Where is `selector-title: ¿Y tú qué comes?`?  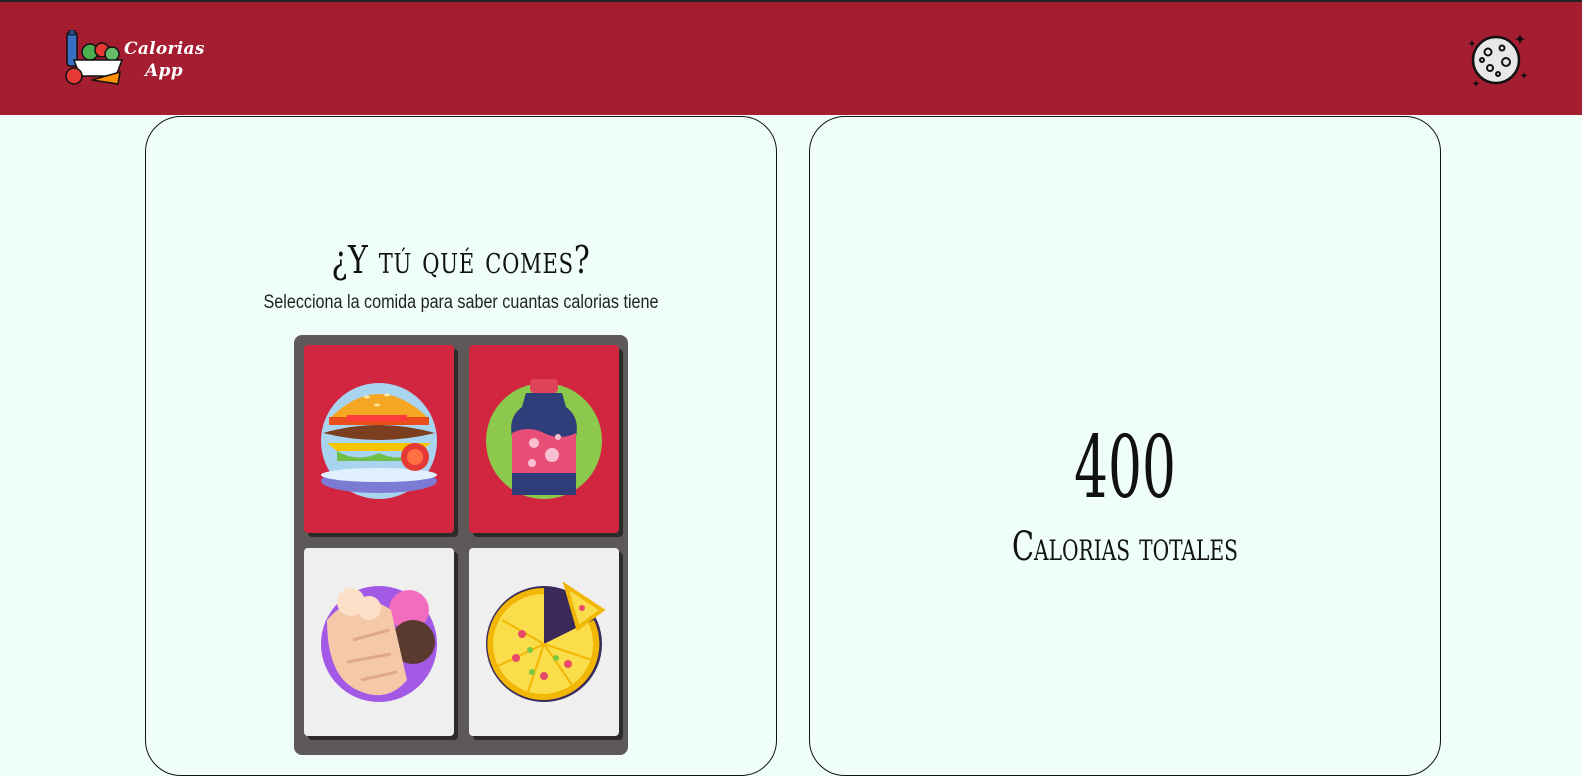
selector-title: ¿Y tú qué comes? is located at coordinates (461, 260).